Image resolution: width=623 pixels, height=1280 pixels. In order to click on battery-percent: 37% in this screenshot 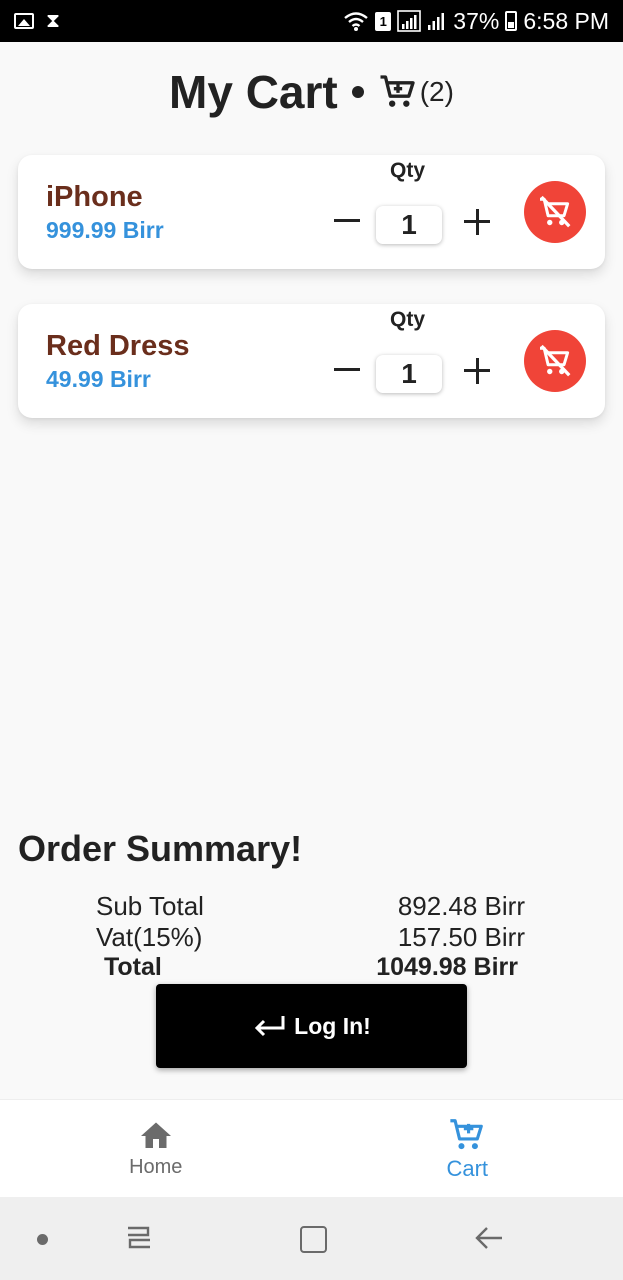, I will do `click(476, 20)`.